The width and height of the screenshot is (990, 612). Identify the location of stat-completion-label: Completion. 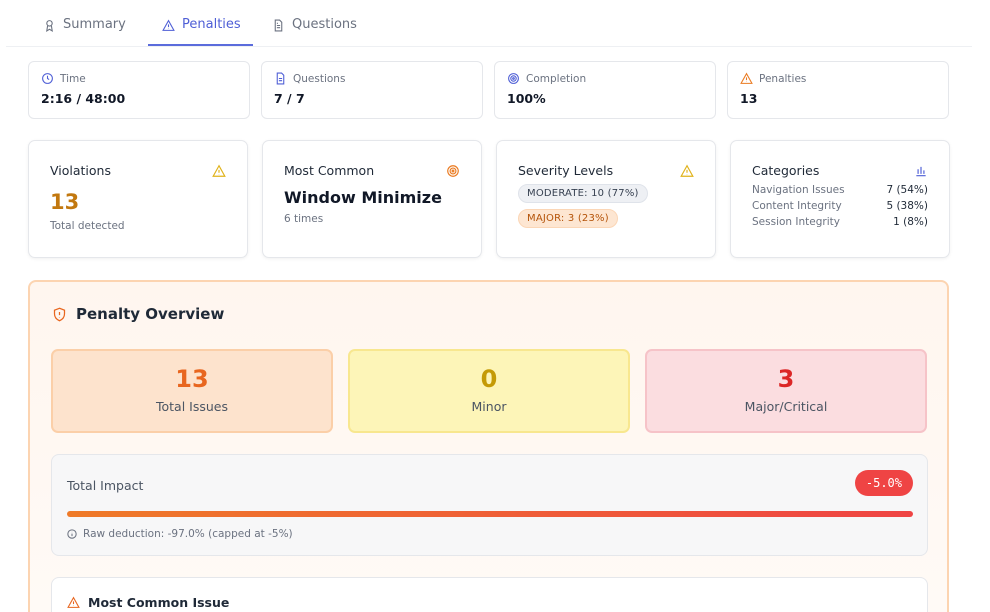
(556, 78).